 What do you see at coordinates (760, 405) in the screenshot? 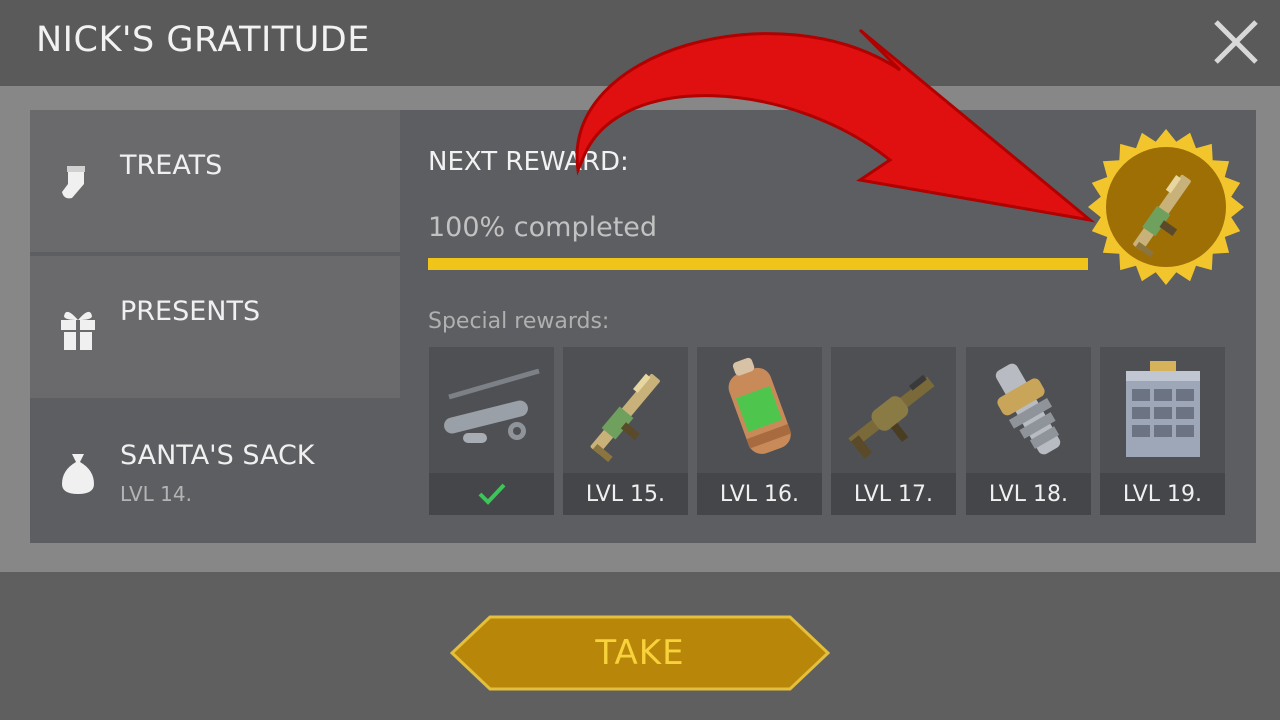
I see `canister-icon` at bounding box center [760, 405].